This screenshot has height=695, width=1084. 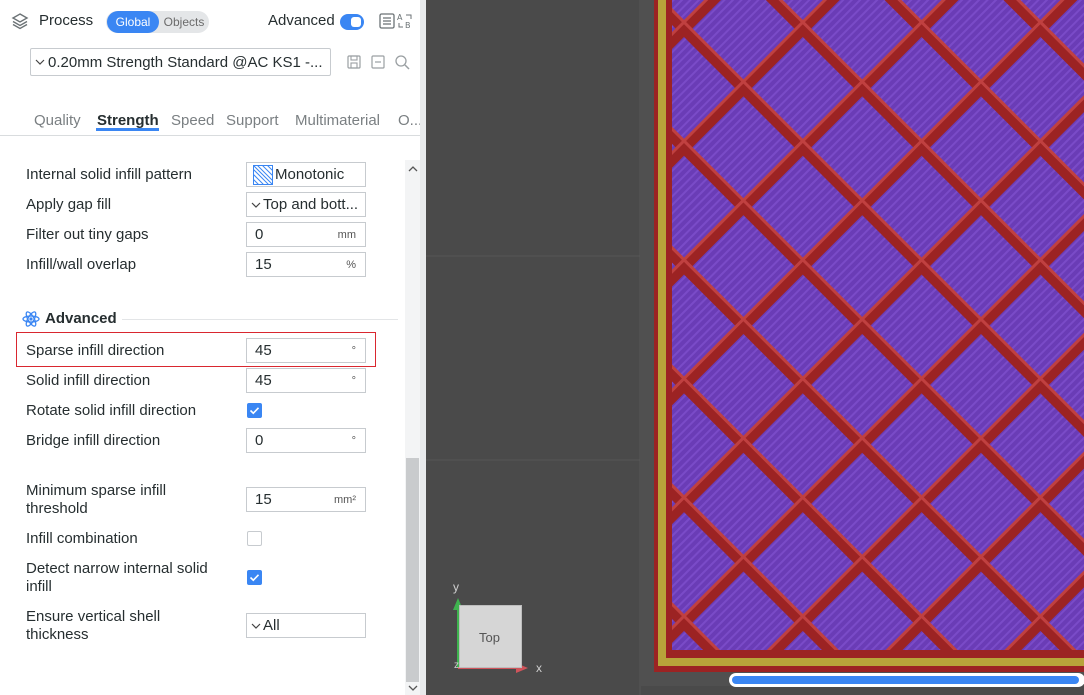 What do you see at coordinates (259, 234) in the screenshot?
I see `filter-tiny-gaps-value: 0` at bounding box center [259, 234].